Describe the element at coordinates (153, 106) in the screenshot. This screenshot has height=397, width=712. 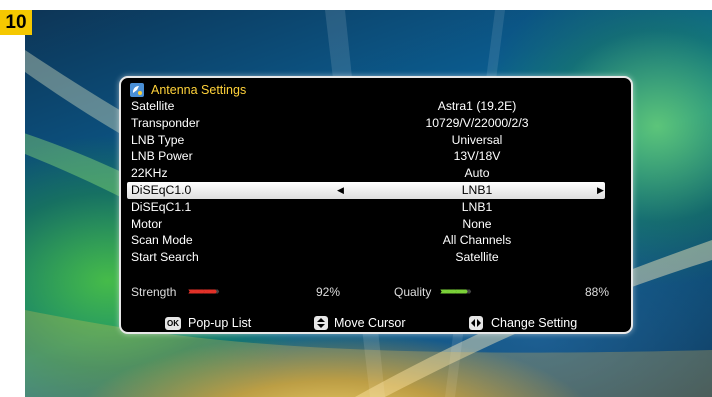
I see `setting-label: Satellite` at that location.